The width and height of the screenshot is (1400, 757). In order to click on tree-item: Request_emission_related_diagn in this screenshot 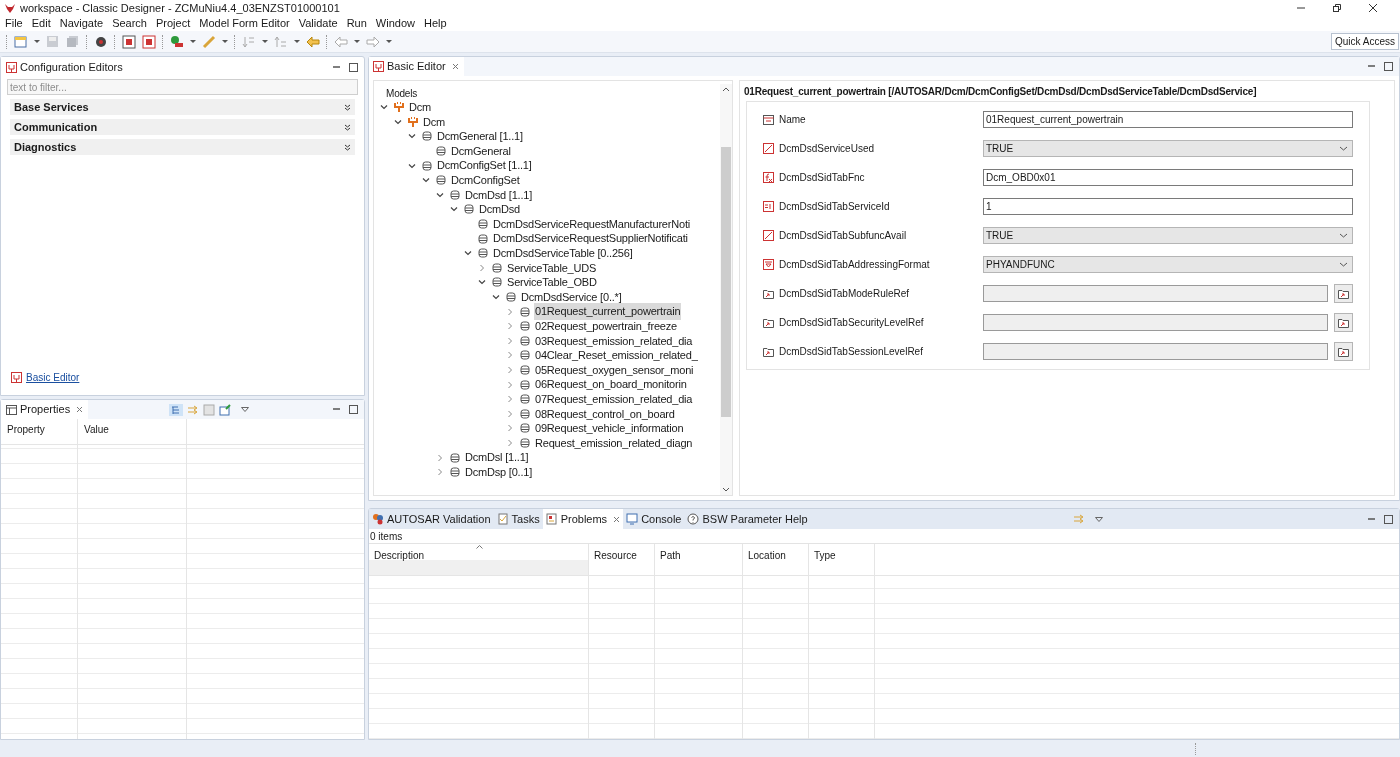, I will do `click(614, 443)`.